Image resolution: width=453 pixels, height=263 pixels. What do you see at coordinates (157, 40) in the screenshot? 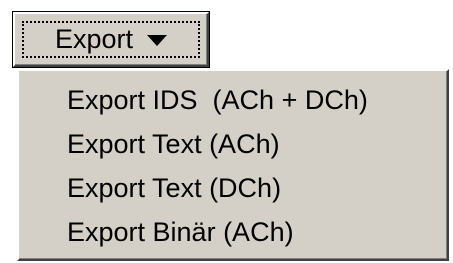
I see `chevron-down-icon` at bounding box center [157, 40].